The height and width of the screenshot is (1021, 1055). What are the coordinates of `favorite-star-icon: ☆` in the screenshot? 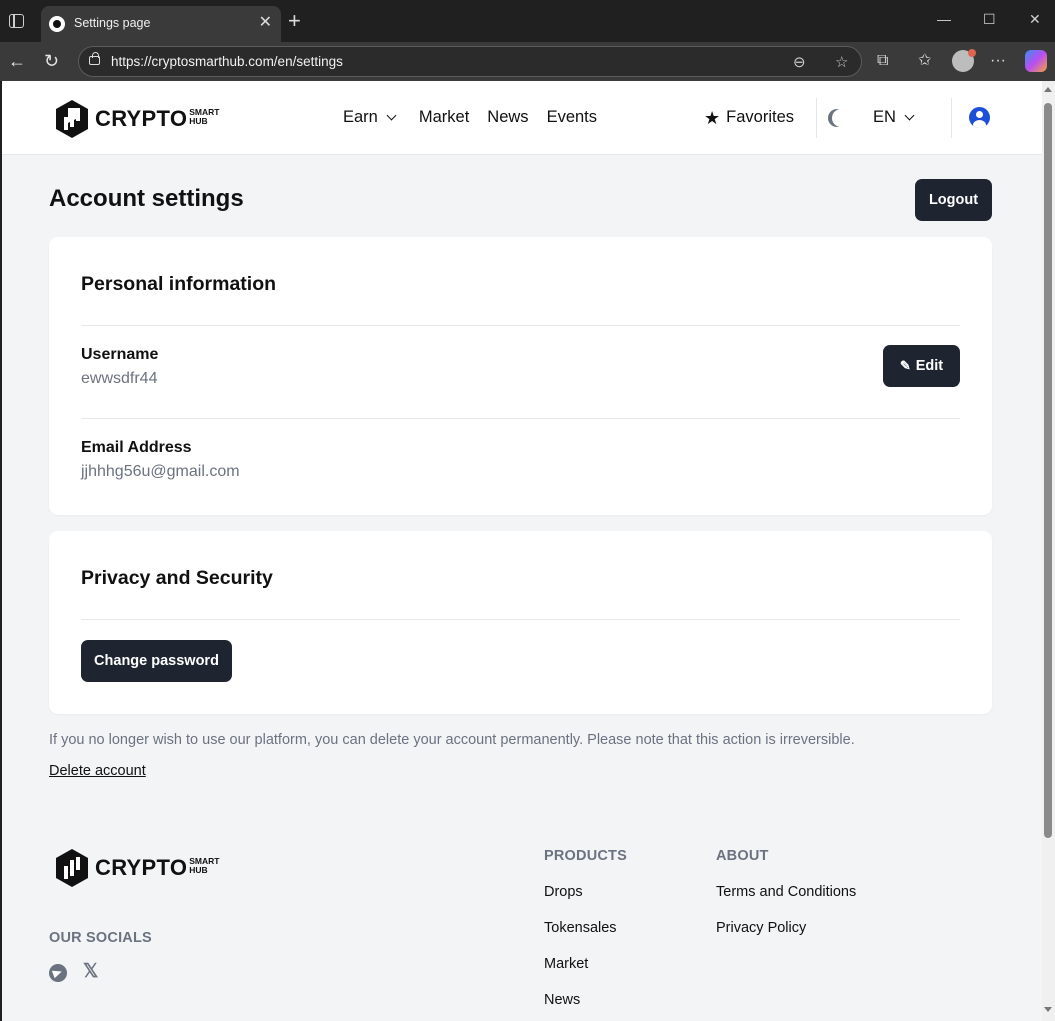 It's located at (841, 62).